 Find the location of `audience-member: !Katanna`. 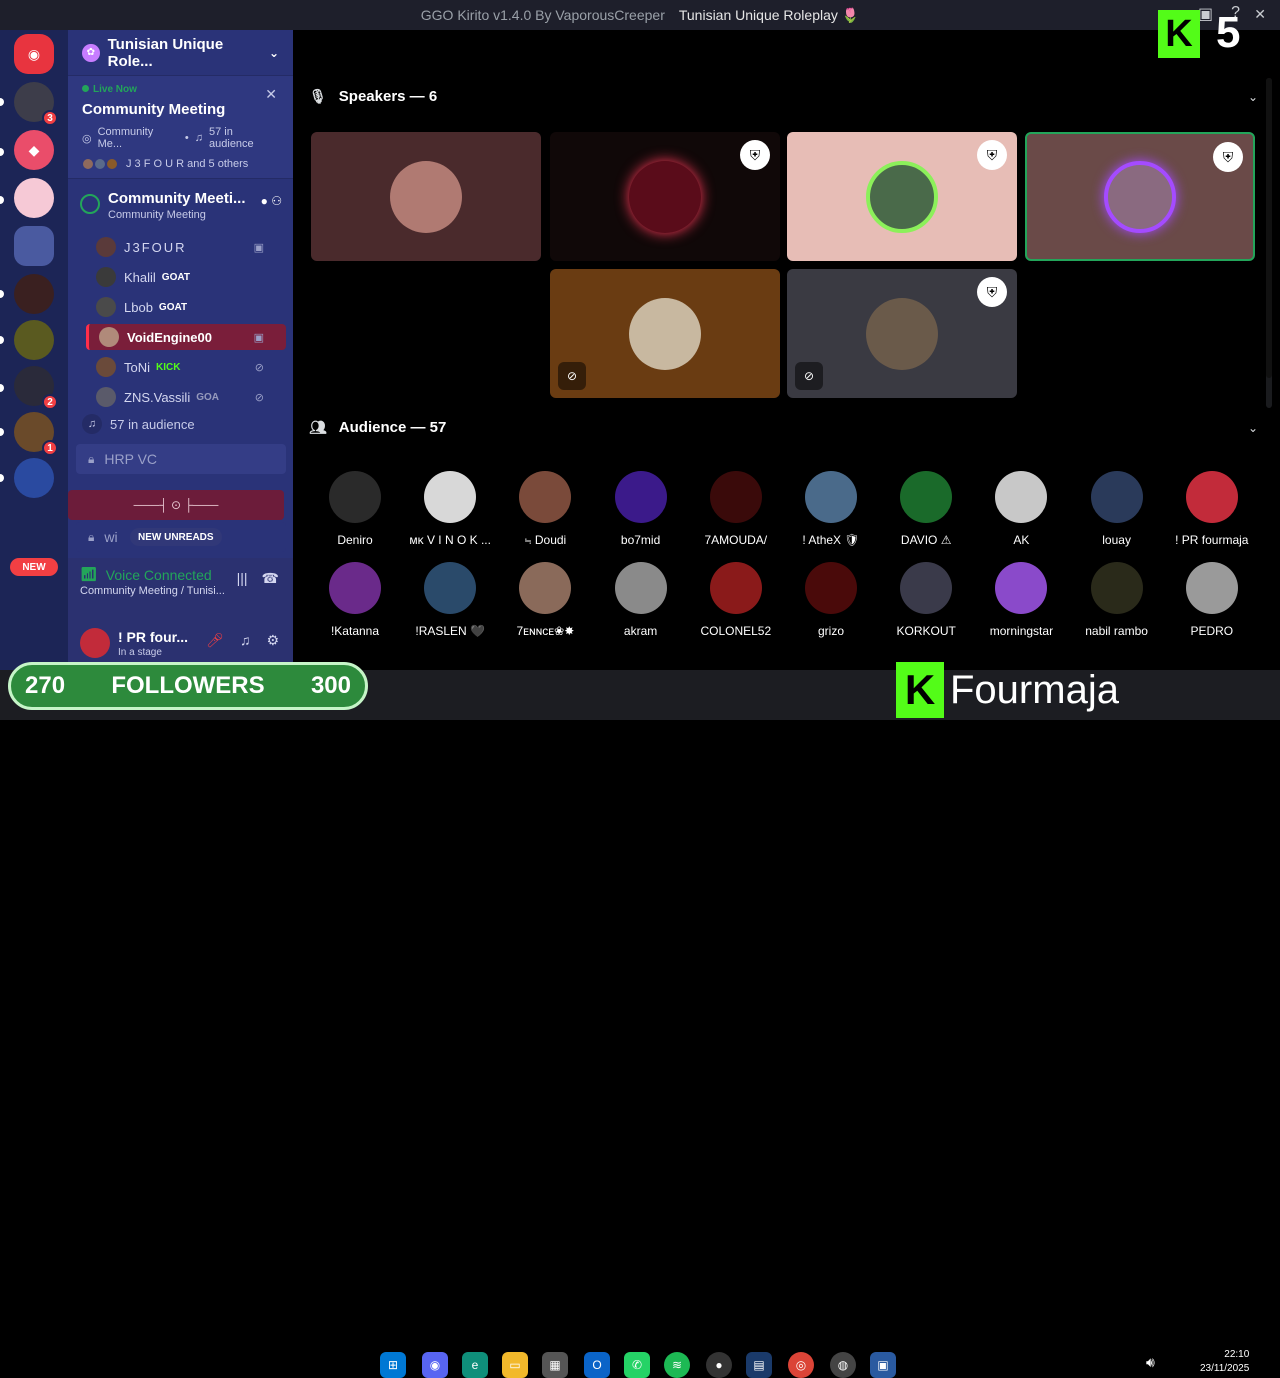

audience-member: !Katanna is located at coordinates (355, 600).